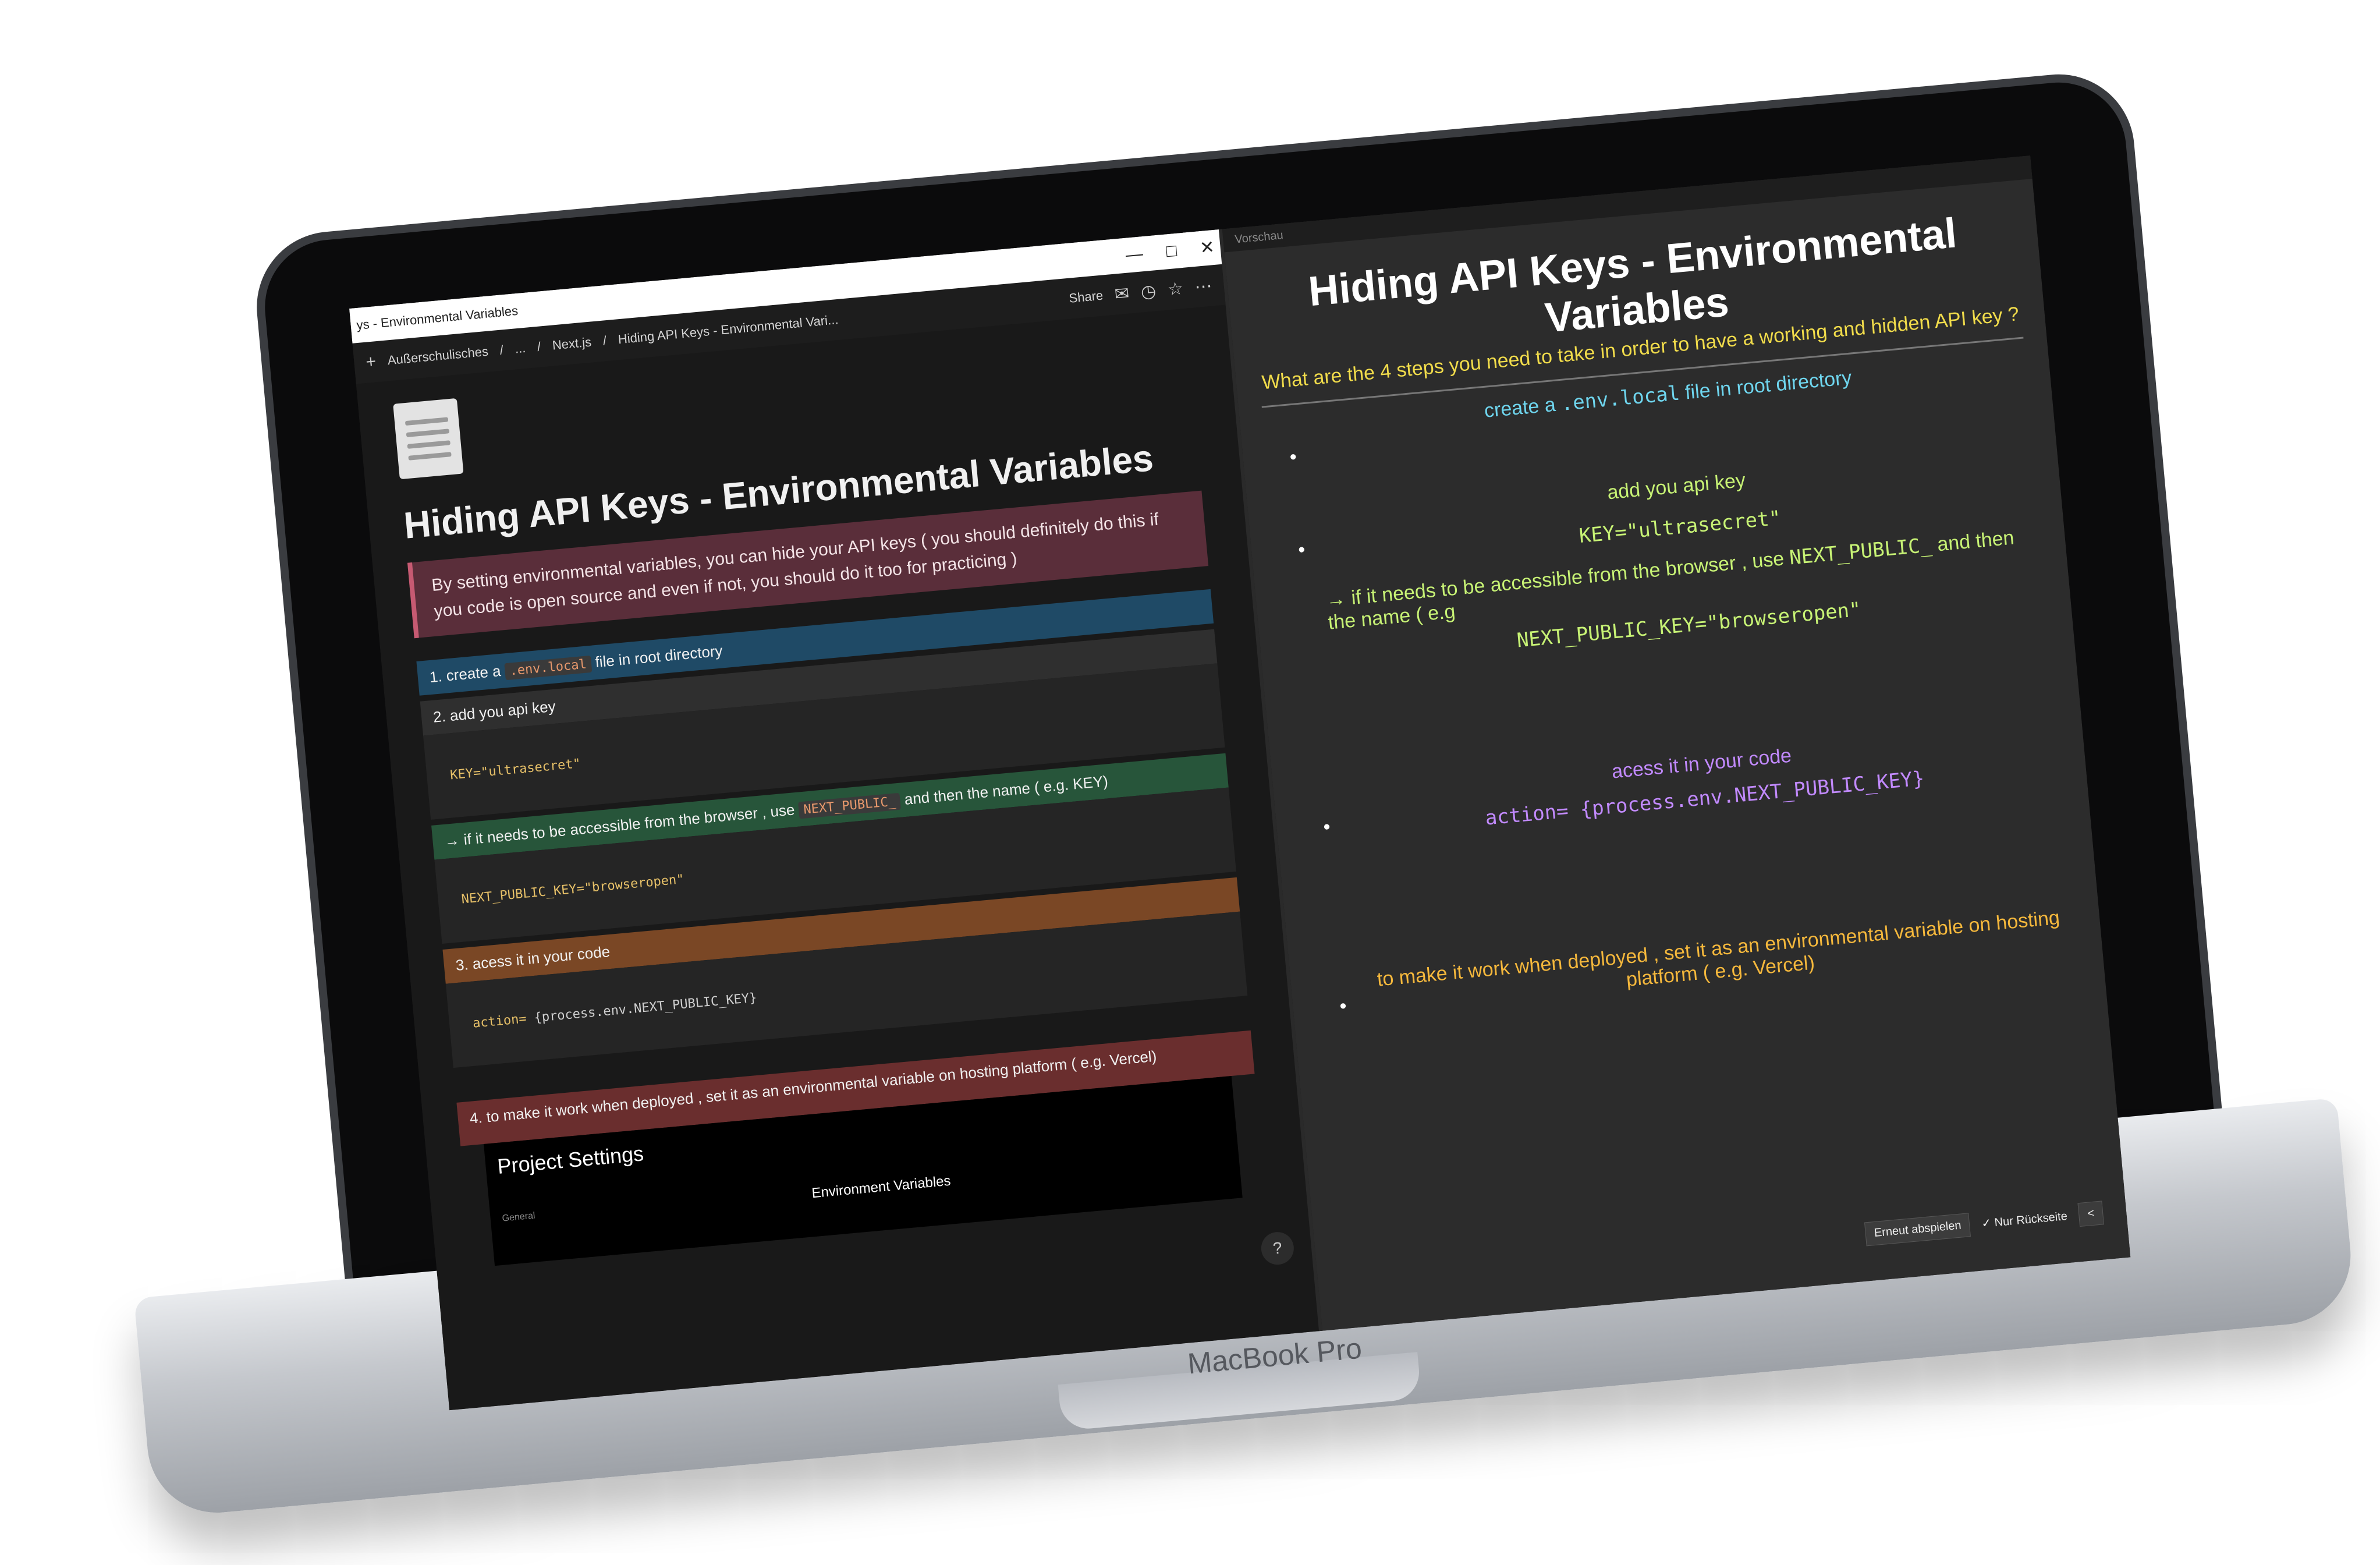  What do you see at coordinates (1148, 291) in the screenshot?
I see `clock-icon: ◷` at bounding box center [1148, 291].